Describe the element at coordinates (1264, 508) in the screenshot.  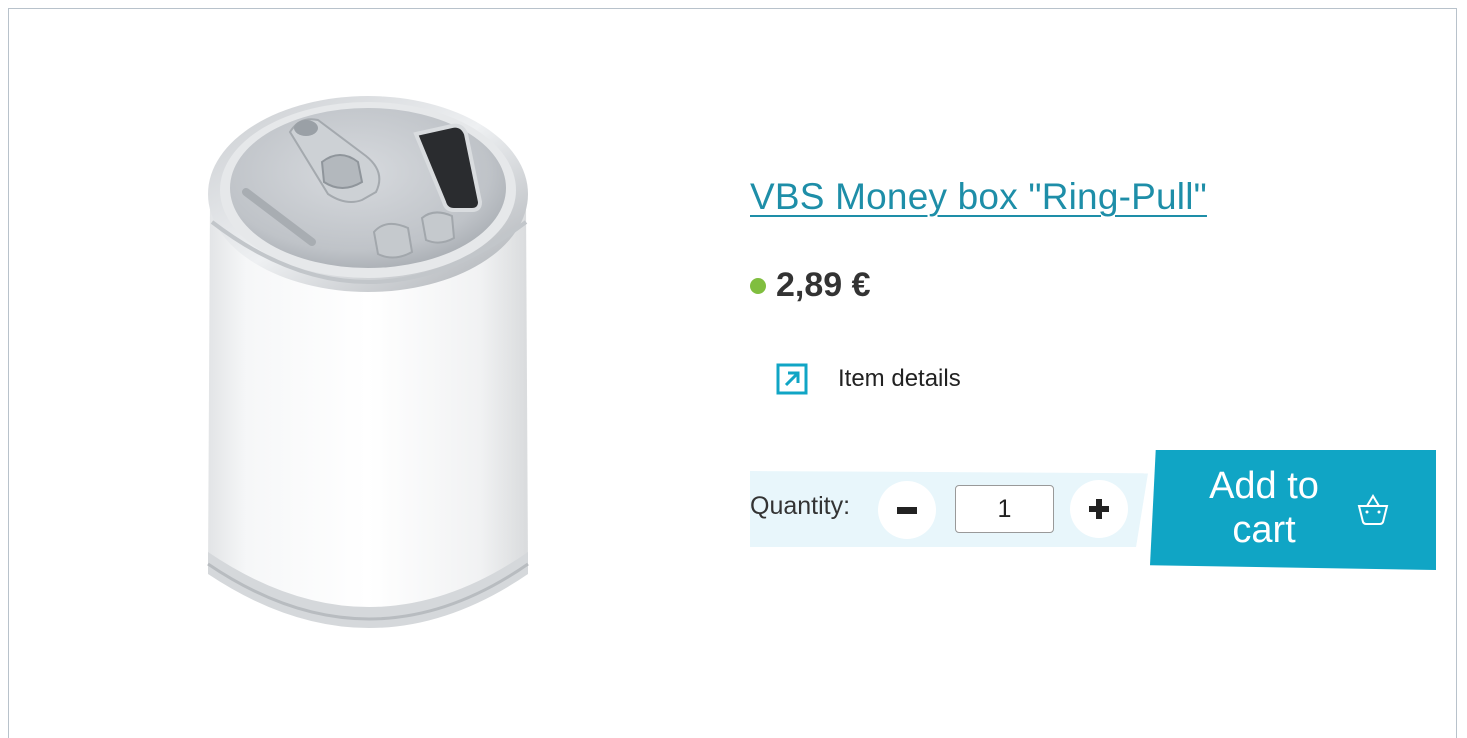
I see `add-to-cart-label: Add to cart` at that location.